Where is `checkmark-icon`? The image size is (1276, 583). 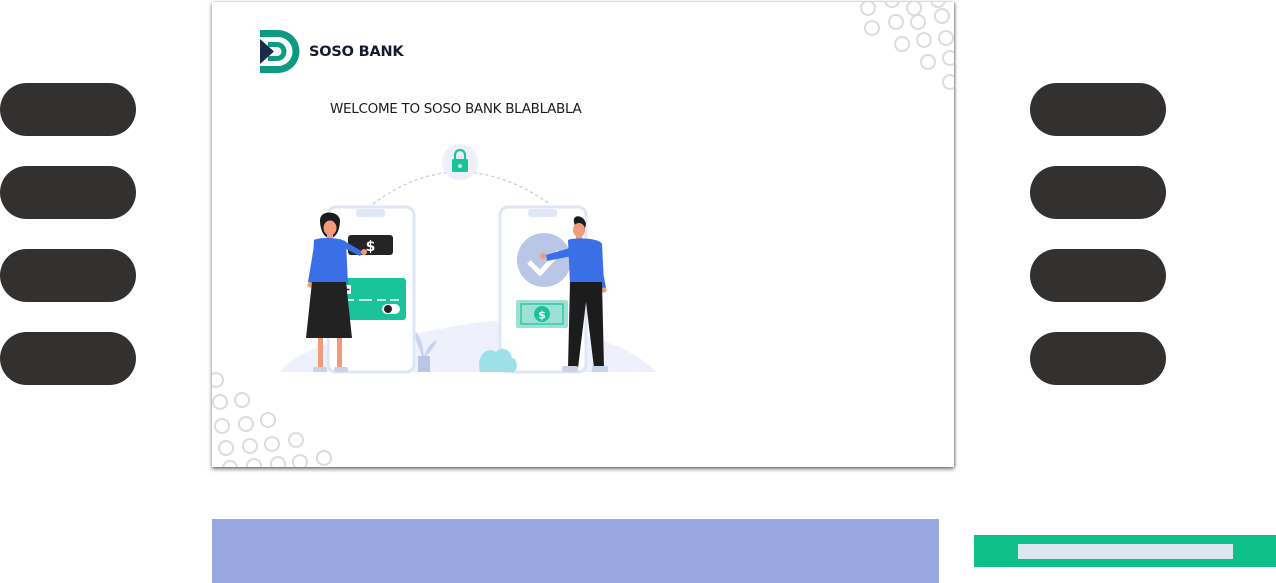 checkmark-icon is located at coordinates (544, 260).